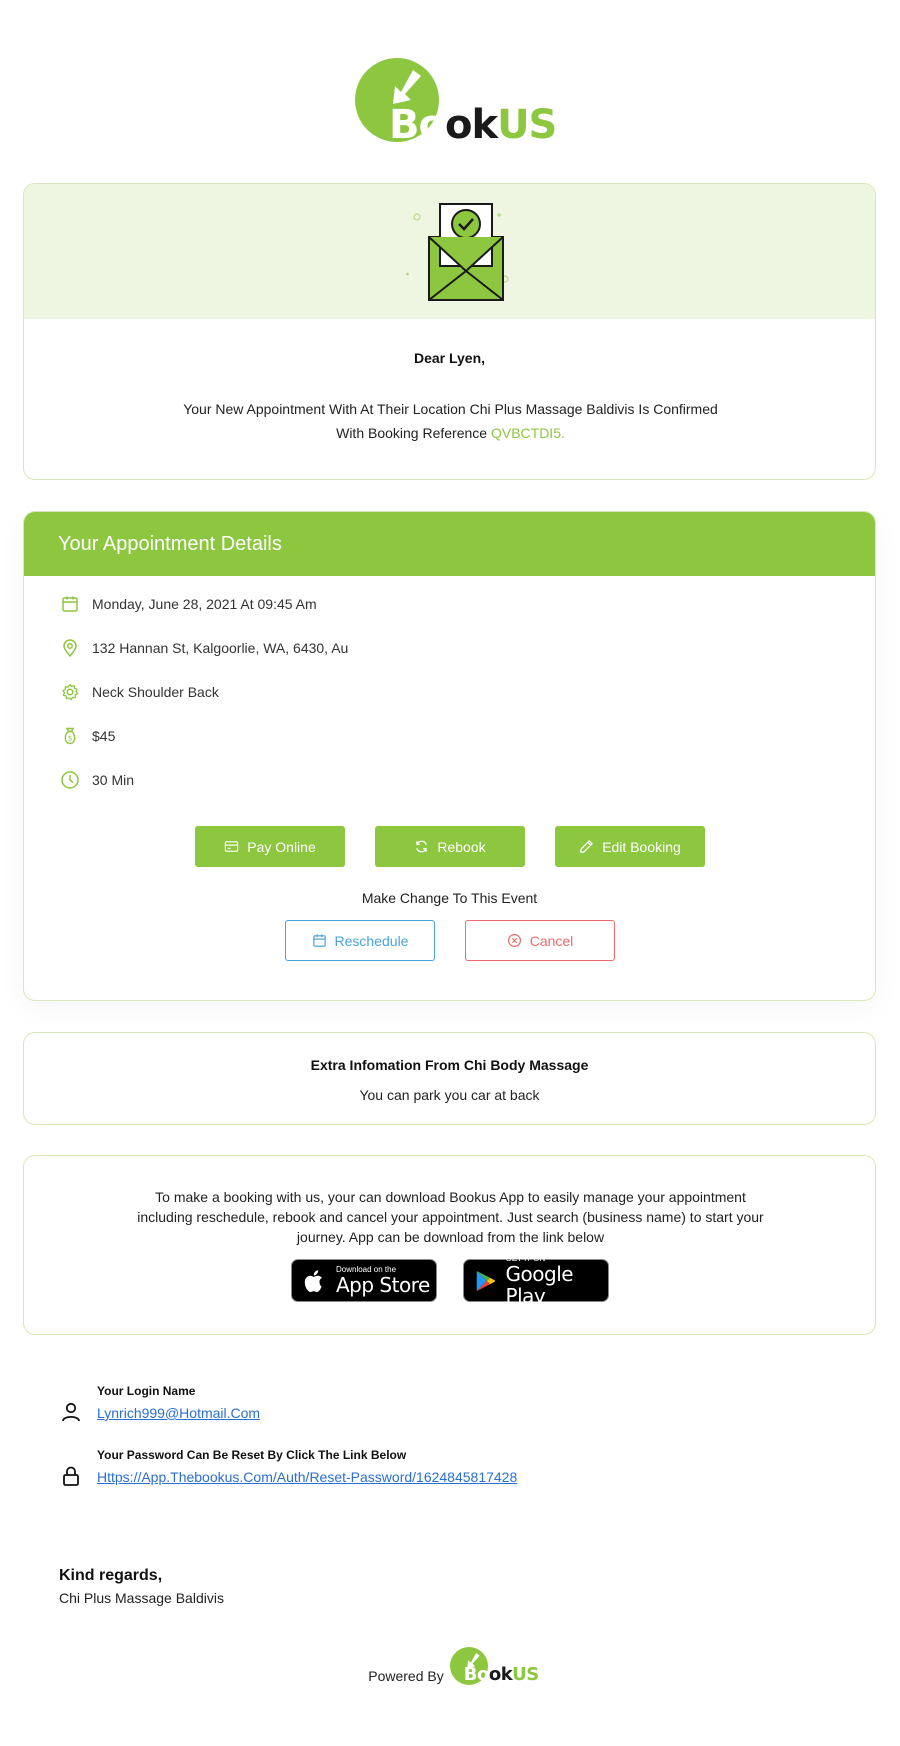  What do you see at coordinates (449, 358) in the screenshot?
I see `greeting-text: Dear Lyen,` at bounding box center [449, 358].